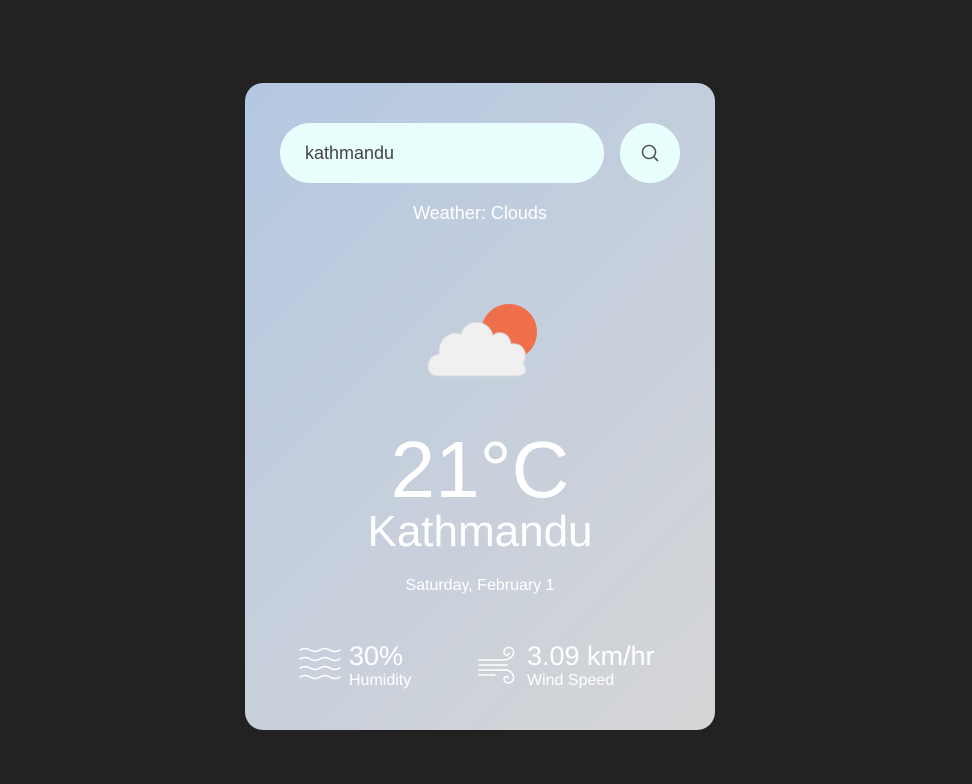  I want to click on humidity-waves-icon, so click(320, 663).